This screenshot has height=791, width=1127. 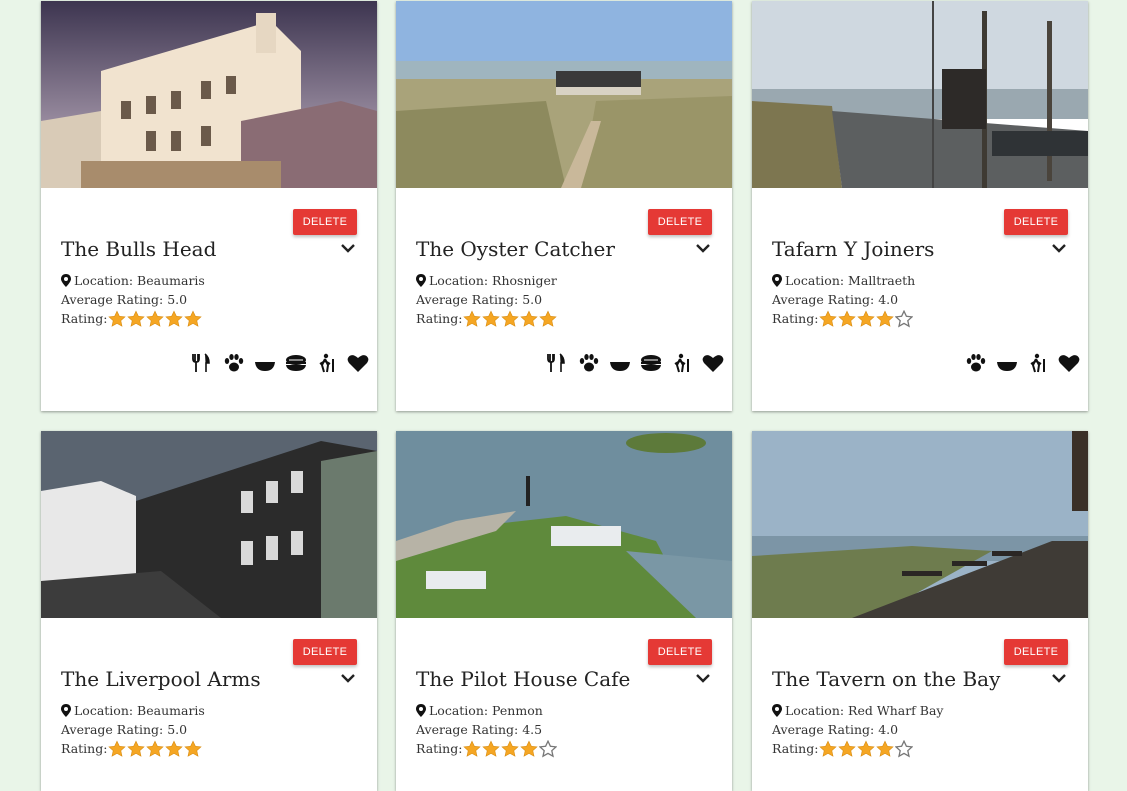 I want to click on pub-title: Tafarn Y Joiners, so click(x=853, y=249).